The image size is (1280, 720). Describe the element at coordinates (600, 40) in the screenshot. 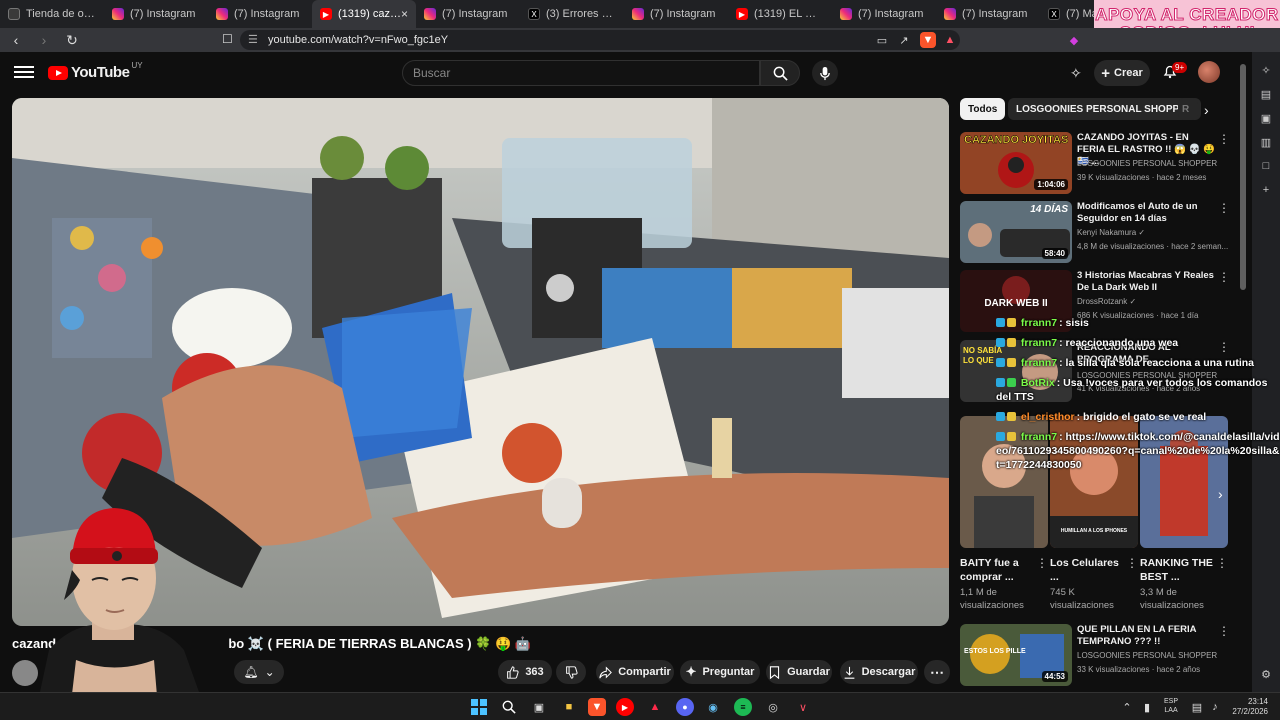

I see `address-bar: ☰ youtube.com/watch?v=nFwo_fgc1eY` at that location.